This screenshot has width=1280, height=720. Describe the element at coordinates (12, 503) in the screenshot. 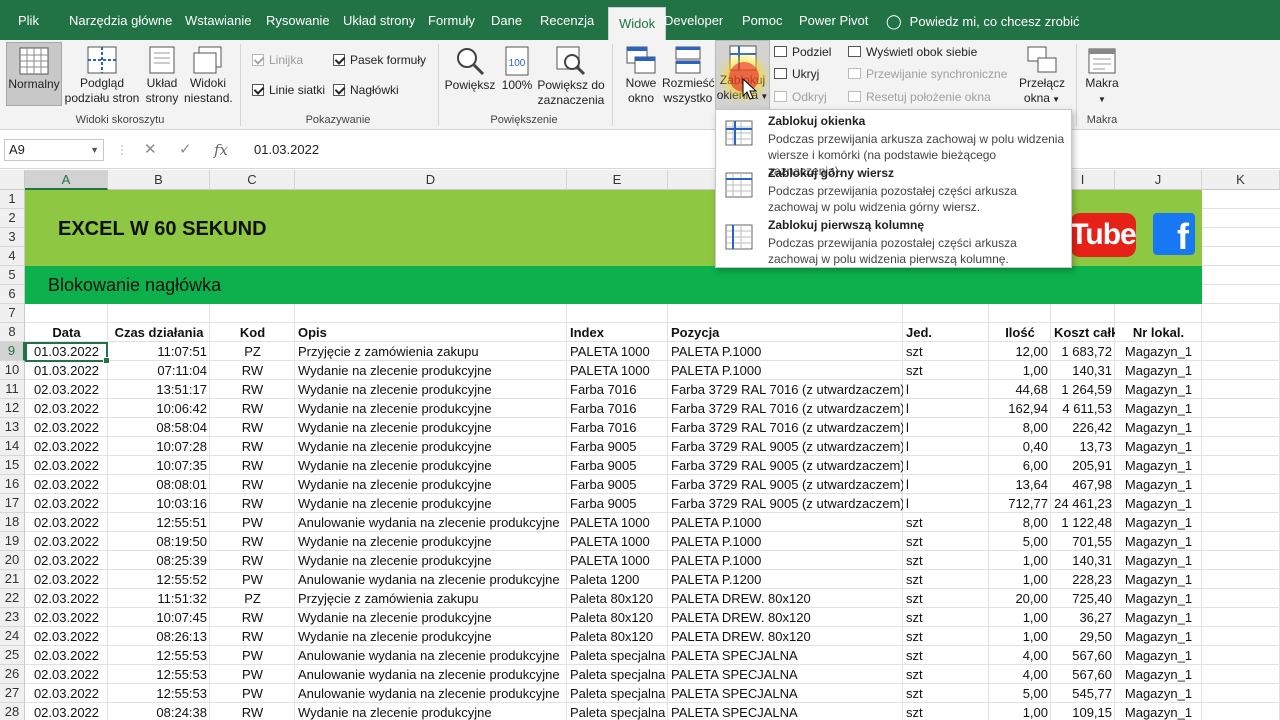

I see `row-header-17: 17` at that location.